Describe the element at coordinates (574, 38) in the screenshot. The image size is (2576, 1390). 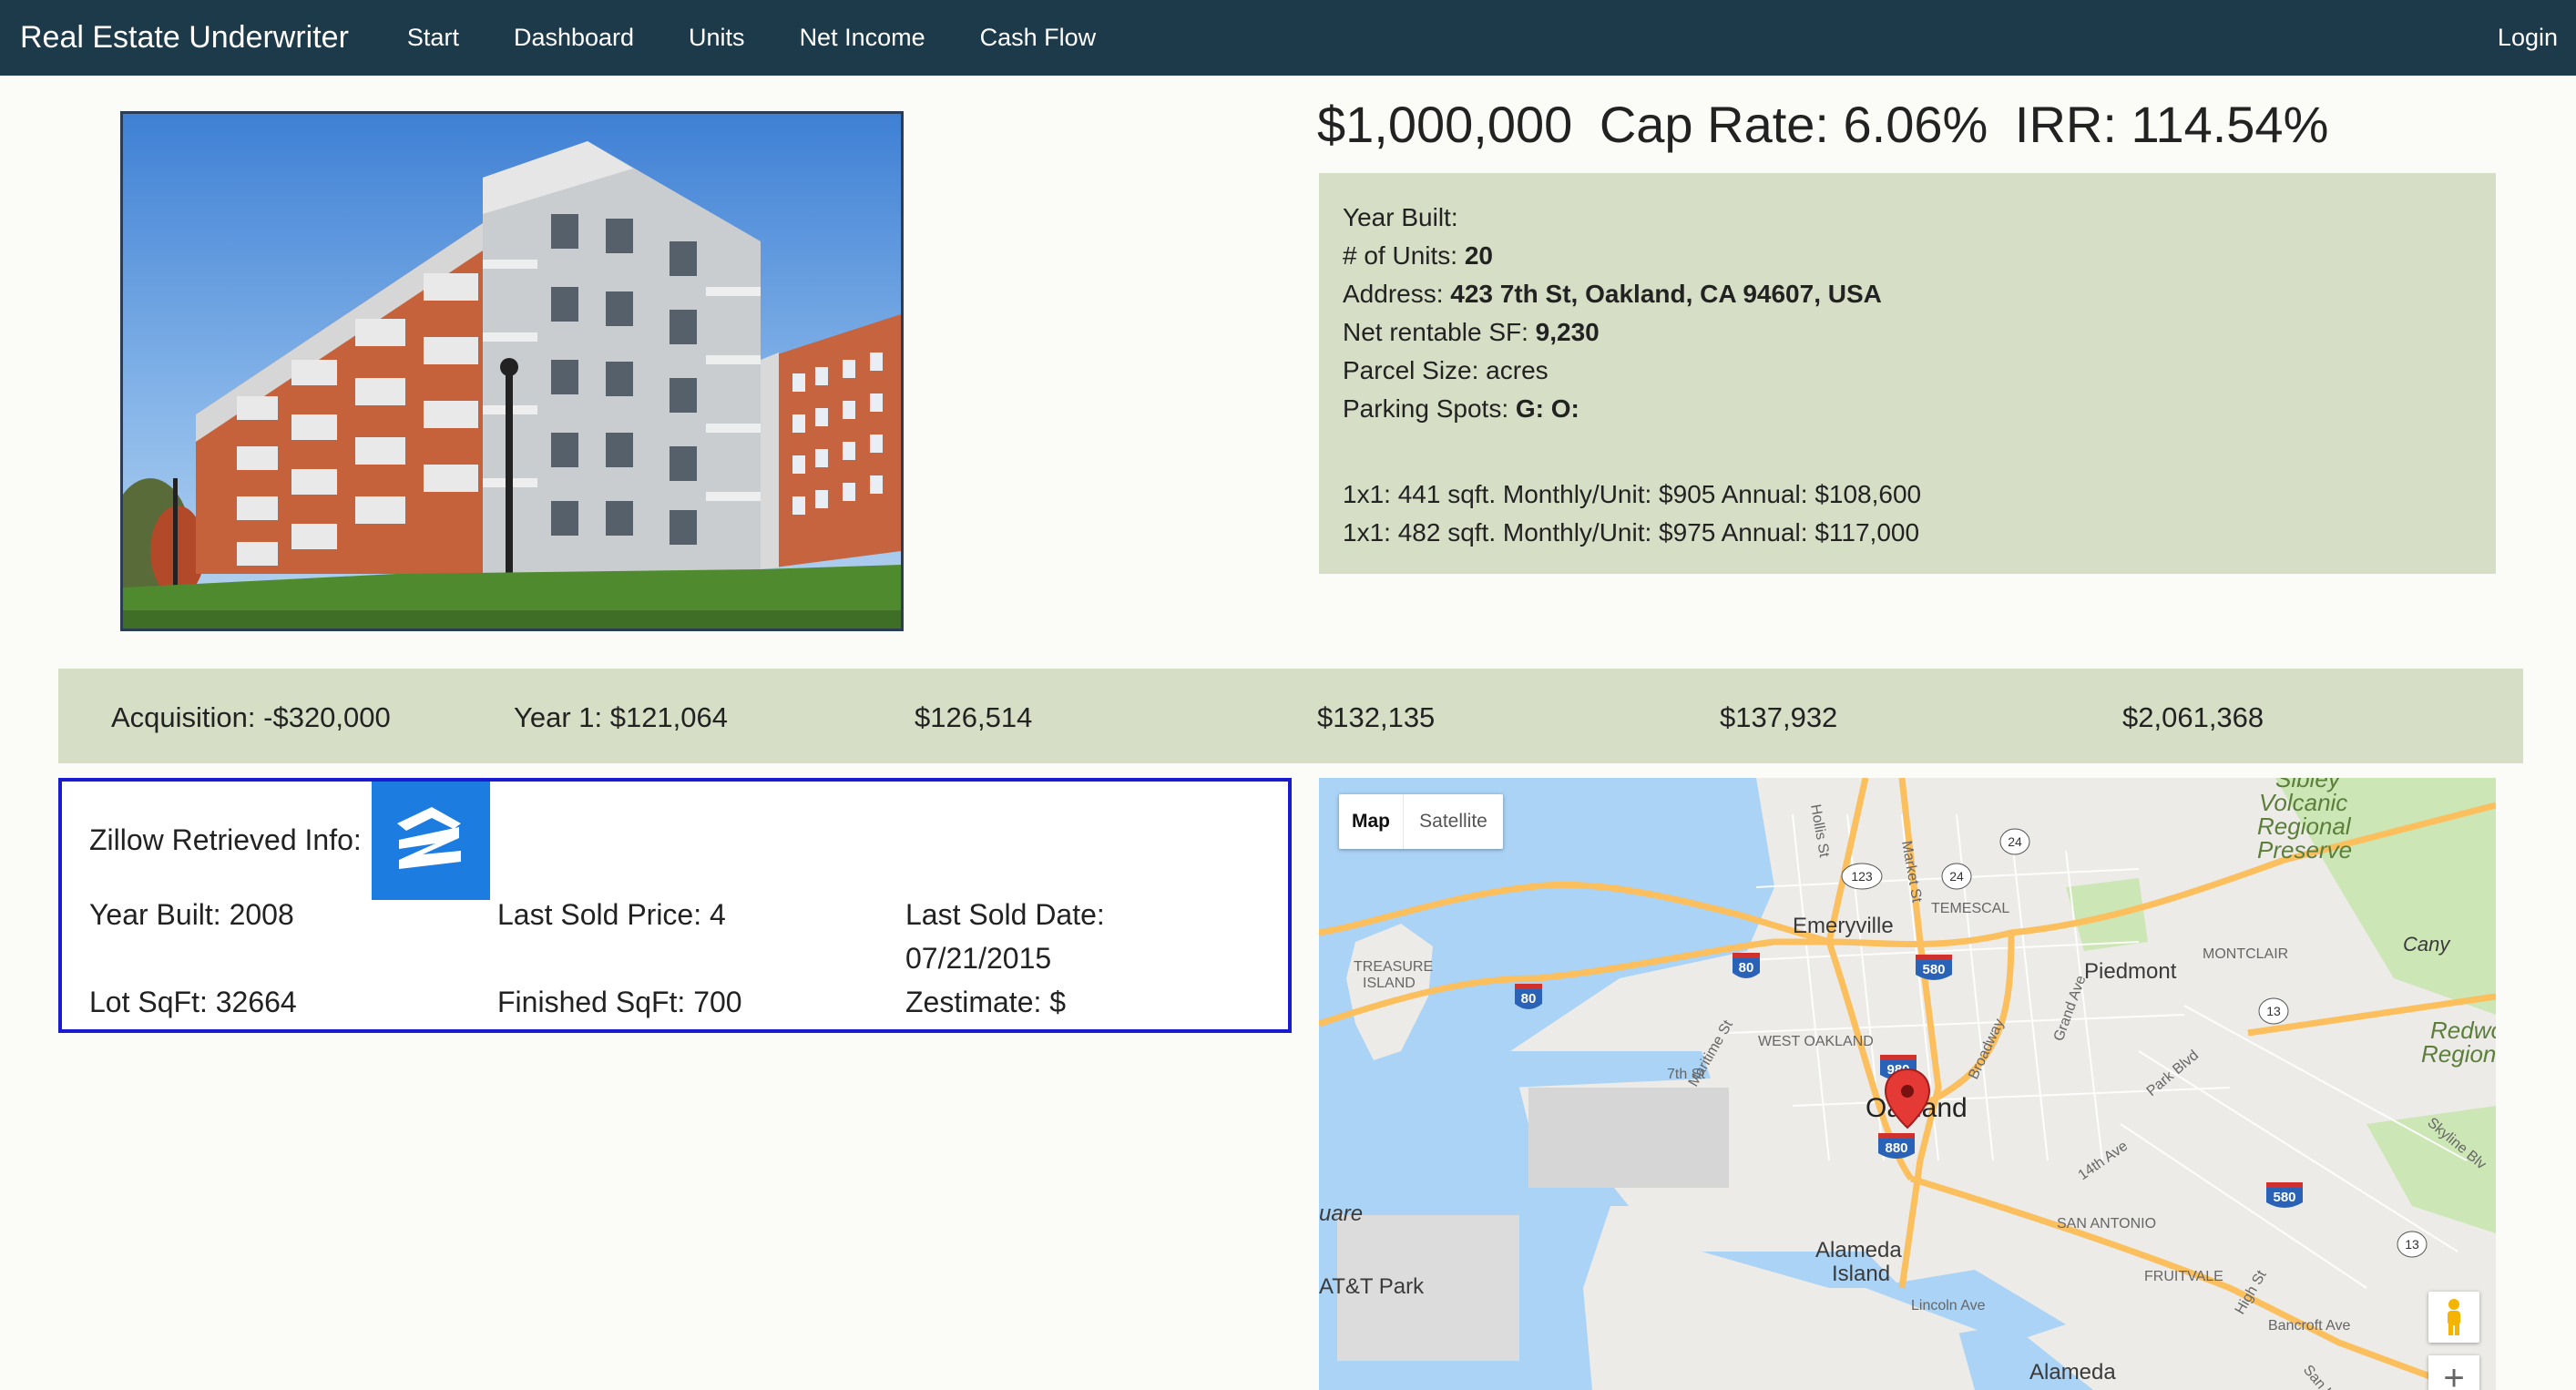
I see `nav-dashboard: Dashboard` at that location.